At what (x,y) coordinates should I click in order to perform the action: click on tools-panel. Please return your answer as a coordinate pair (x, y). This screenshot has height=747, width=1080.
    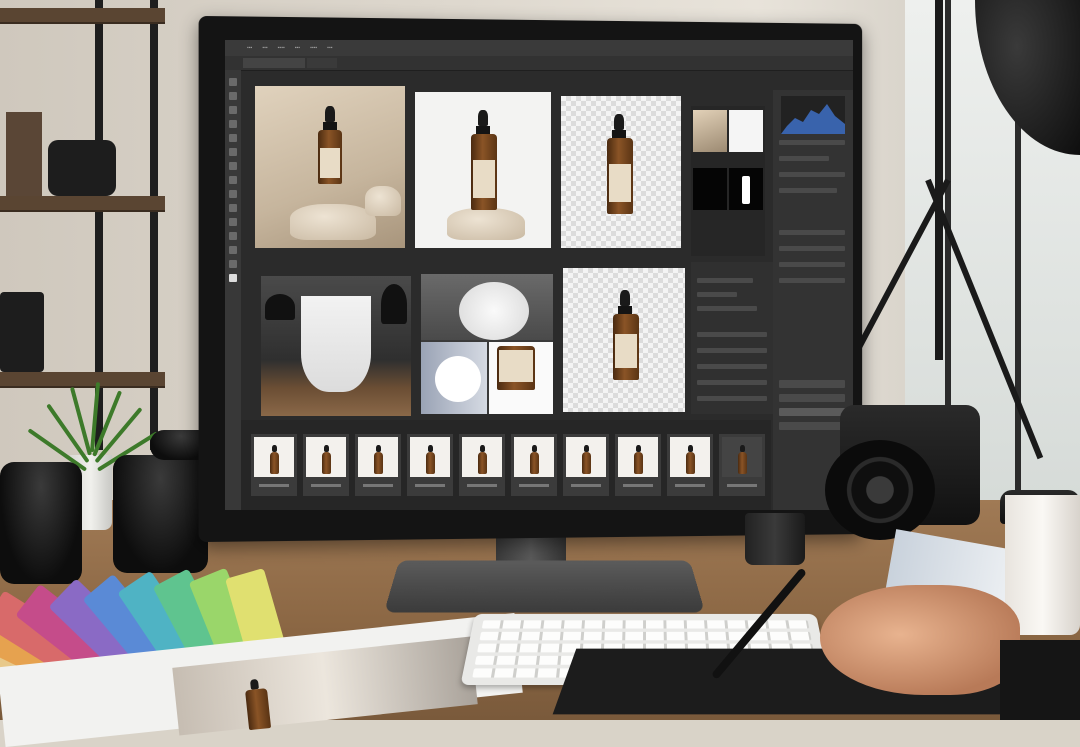
    Looking at the image, I should click on (233, 290).